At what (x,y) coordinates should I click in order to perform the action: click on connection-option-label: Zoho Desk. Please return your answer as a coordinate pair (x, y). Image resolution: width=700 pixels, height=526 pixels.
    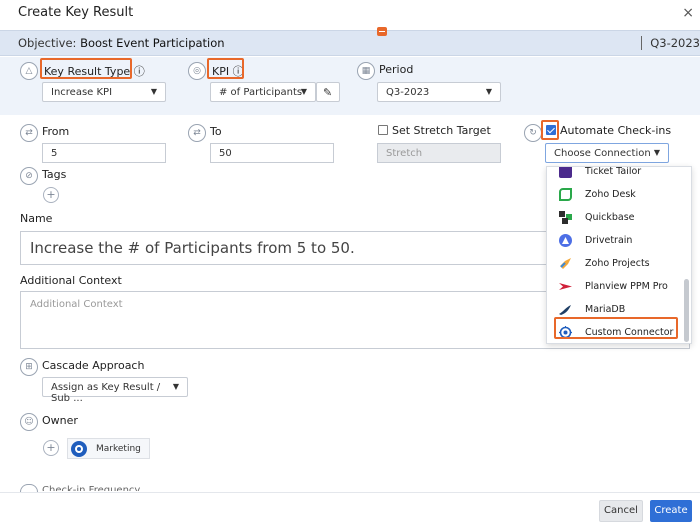
    Looking at the image, I should click on (610, 194).